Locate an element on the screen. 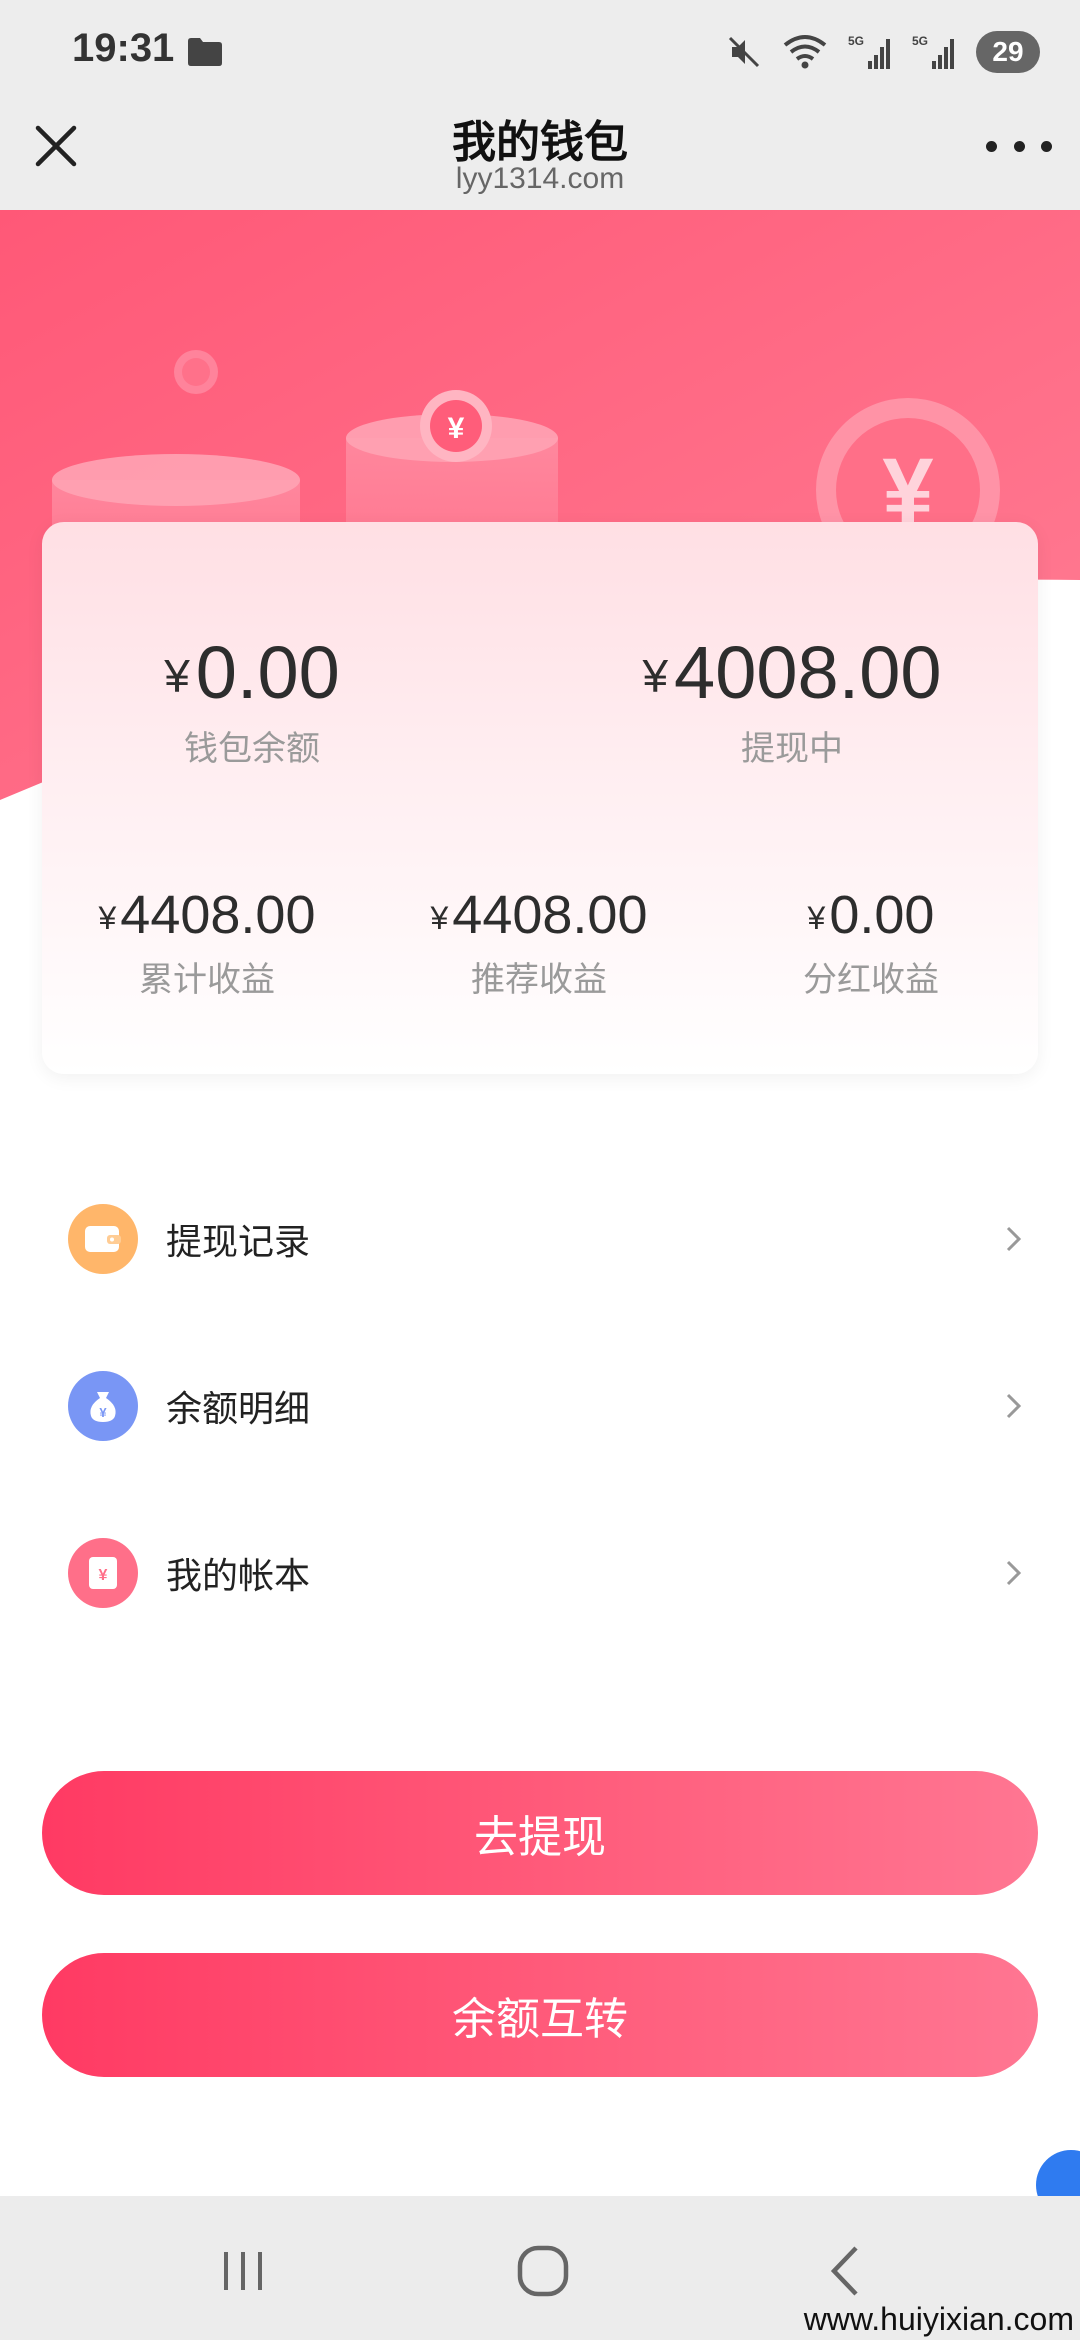  system-nav-bar: www.huiyixian.com is located at coordinates (540, 2268).